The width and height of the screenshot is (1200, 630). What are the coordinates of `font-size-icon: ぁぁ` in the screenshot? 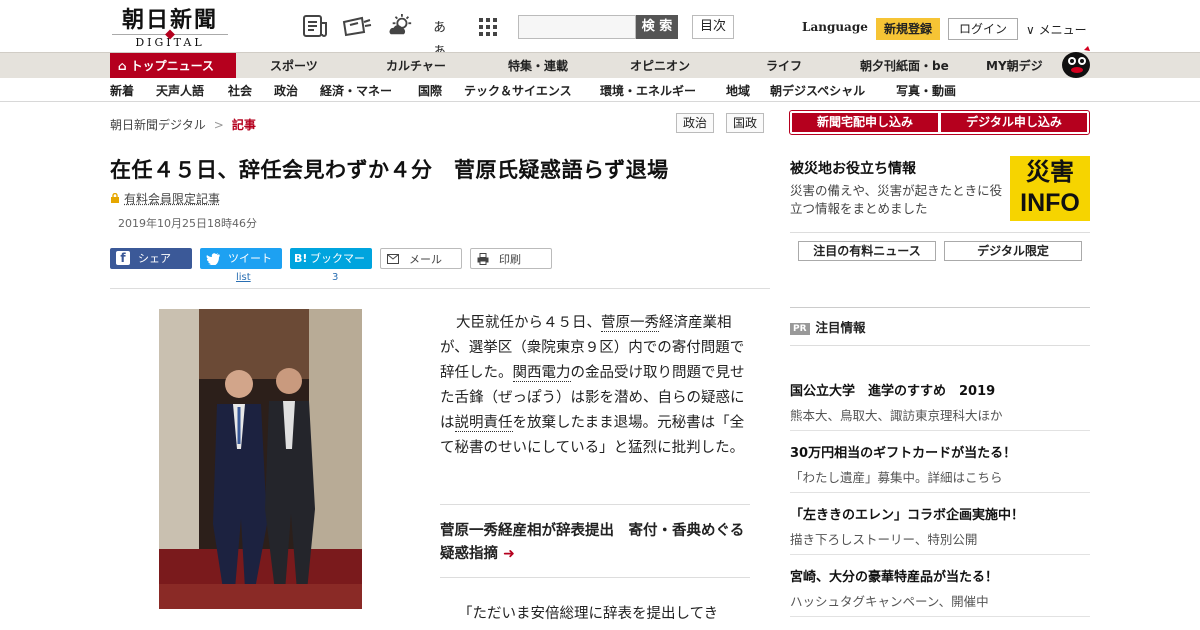 It's located at (445, 36).